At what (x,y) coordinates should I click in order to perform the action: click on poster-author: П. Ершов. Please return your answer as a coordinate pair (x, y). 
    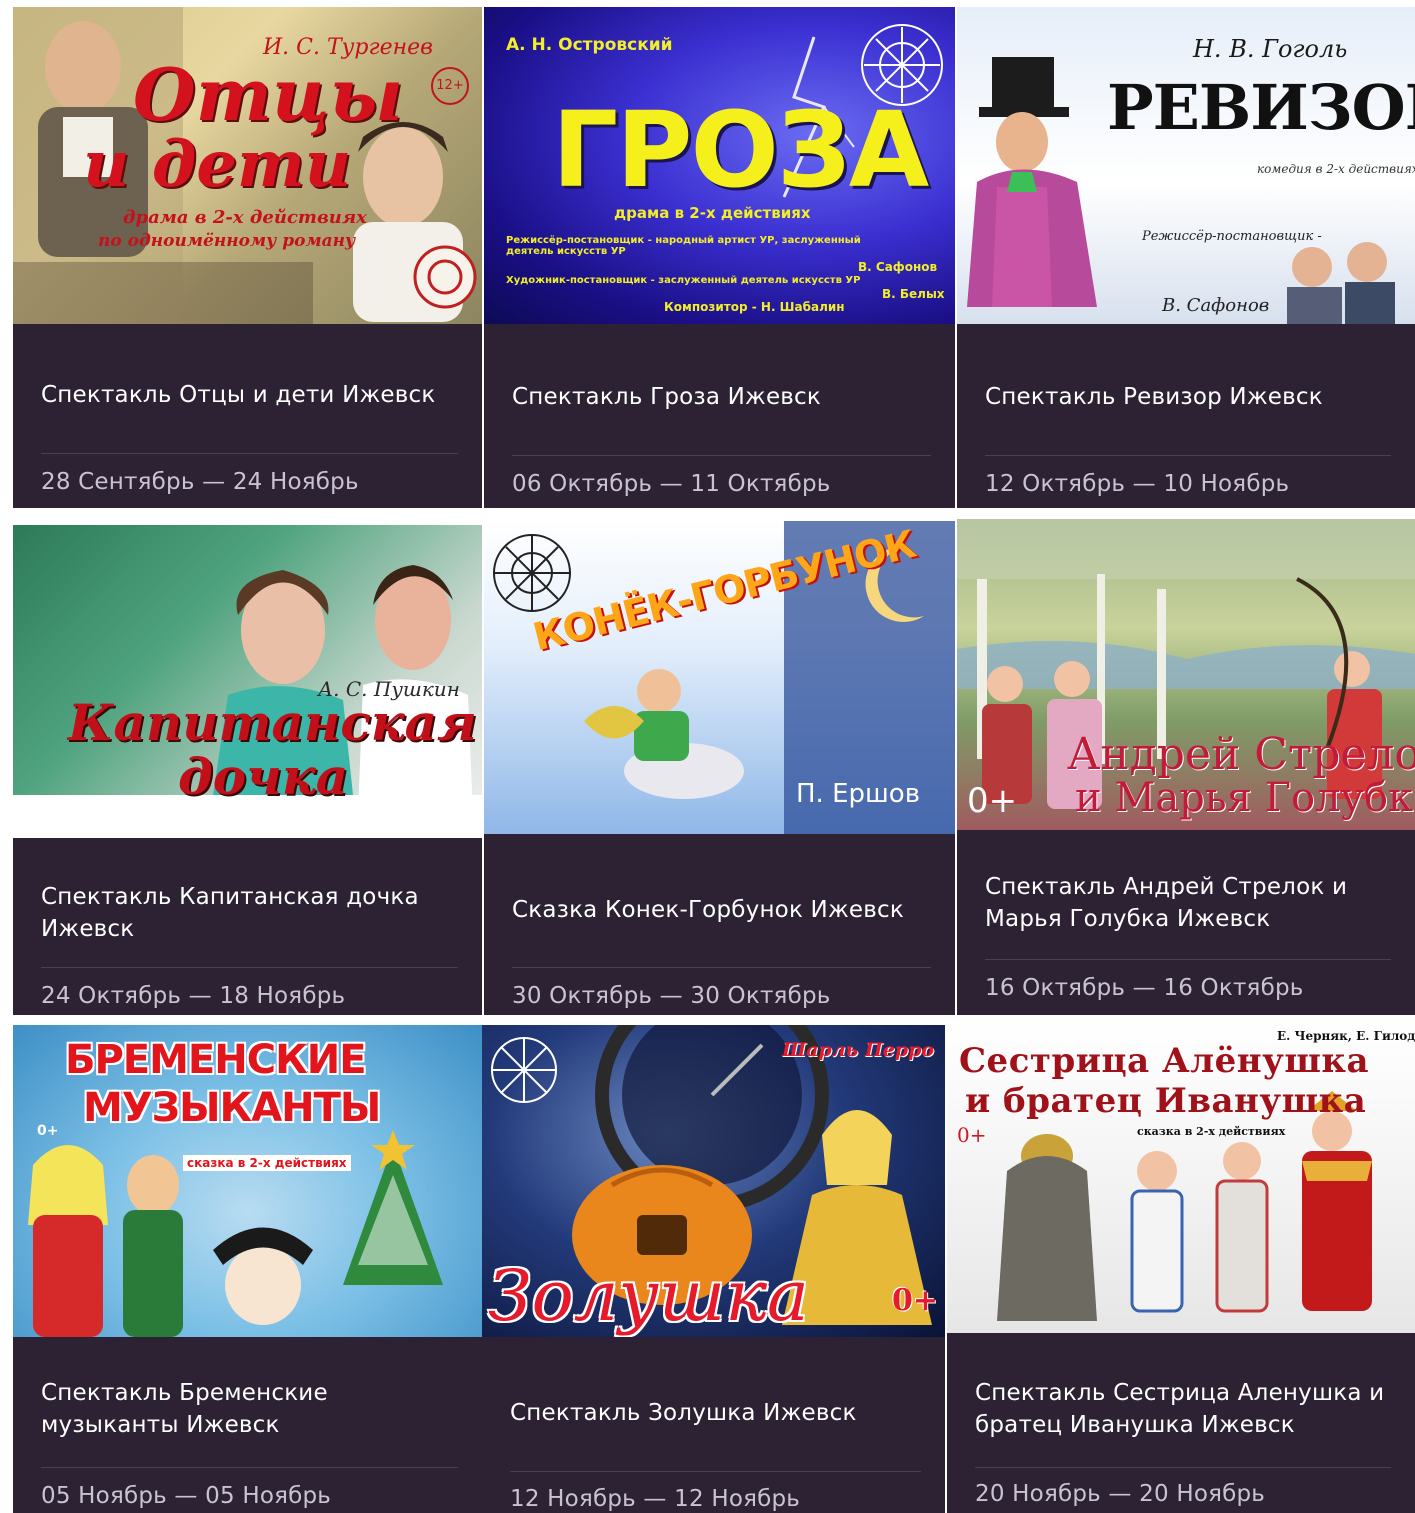
    Looking at the image, I should click on (858, 794).